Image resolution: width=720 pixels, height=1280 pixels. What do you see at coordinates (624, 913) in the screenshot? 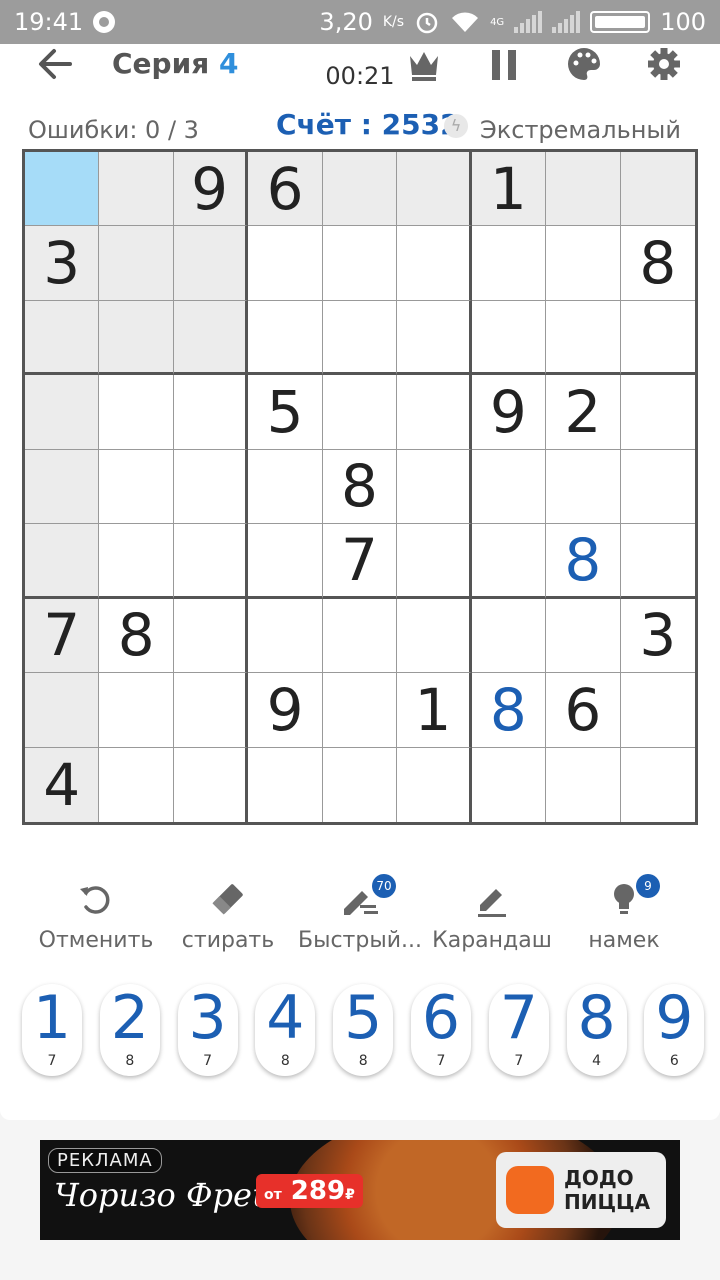
I see `tool-lightbulb: намек 9` at bounding box center [624, 913].